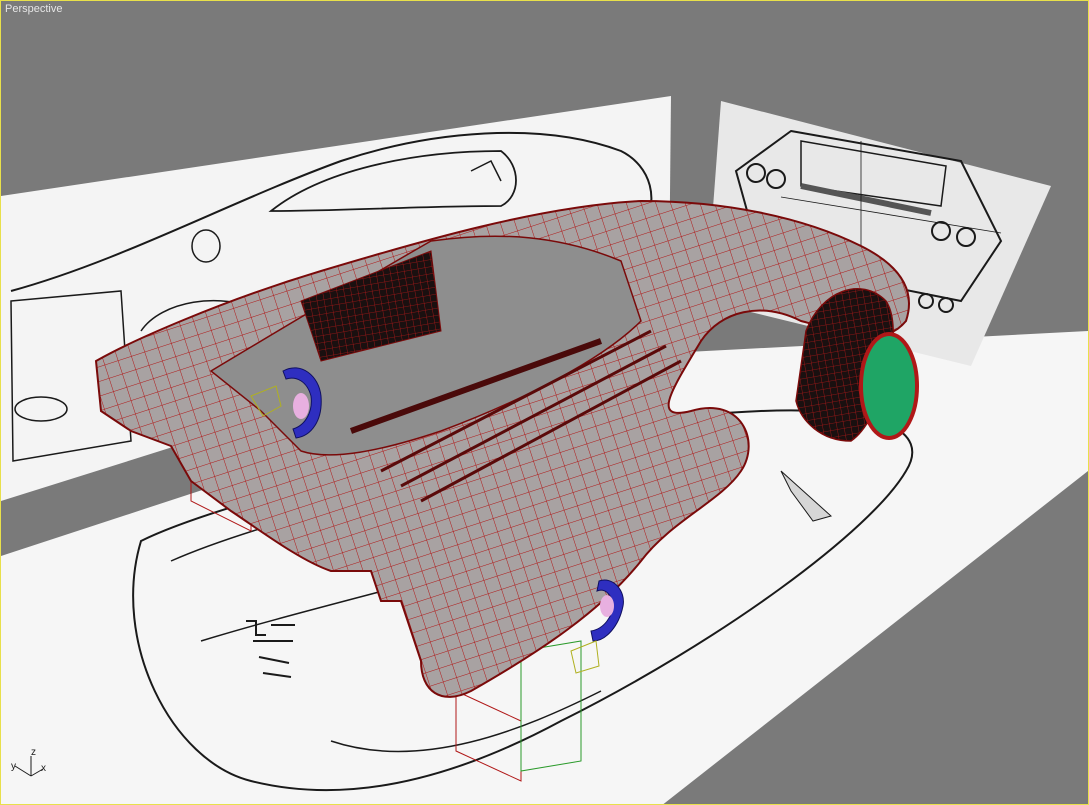 The image size is (1089, 805). I want to click on axis-label-x: x, so click(43, 768).